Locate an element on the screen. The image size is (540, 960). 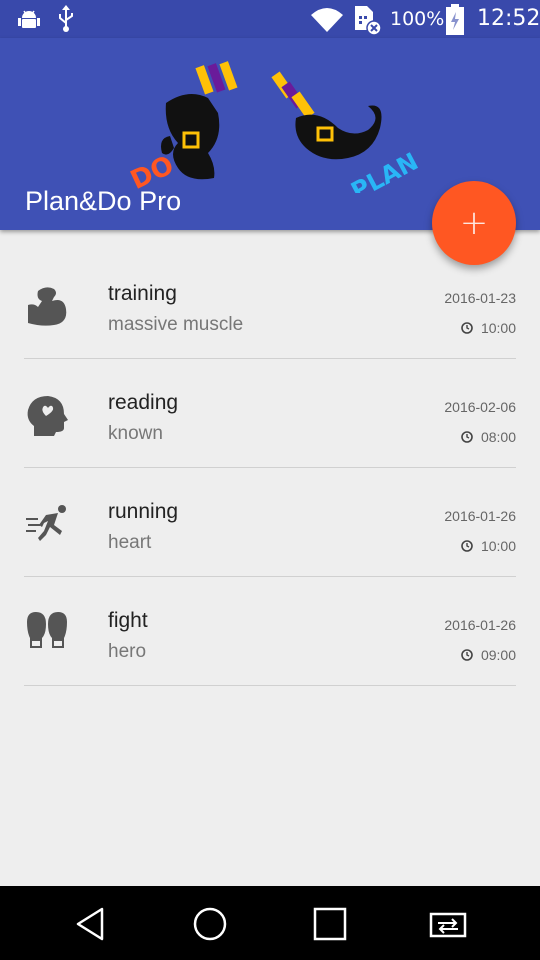
usb-icon is located at coordinates (66, 18).